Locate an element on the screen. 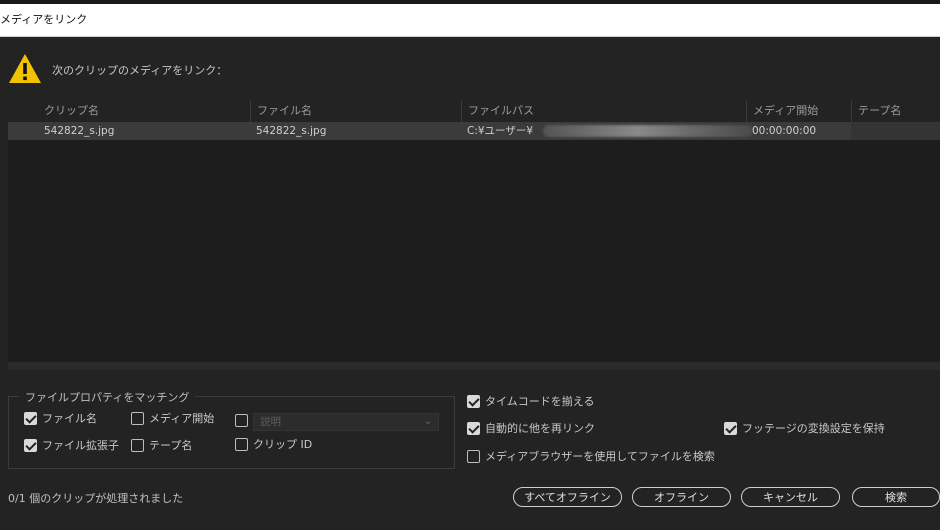 The width and height of the screenshot is (940, 530). search-button: 検索 is located at coordinates (896, 497).